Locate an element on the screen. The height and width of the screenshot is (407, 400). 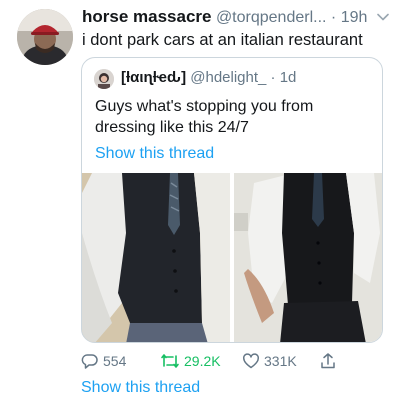
like-button: 331K is located at coordinates (269, 361).